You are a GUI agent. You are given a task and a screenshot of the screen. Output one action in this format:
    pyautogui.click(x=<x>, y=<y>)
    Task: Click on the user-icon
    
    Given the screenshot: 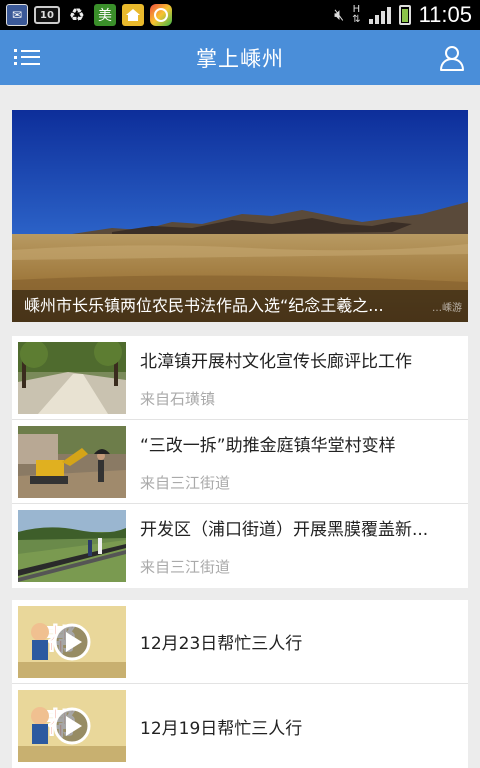 What is the action you would take?
    pyautogui.click(x=452, y=58)
    